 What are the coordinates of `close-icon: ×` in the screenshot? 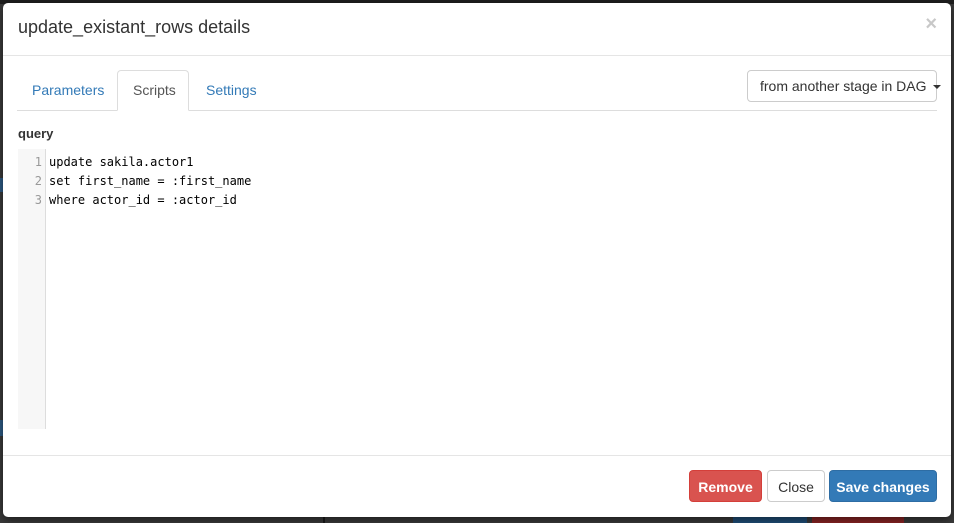 It's located at (931, 24).